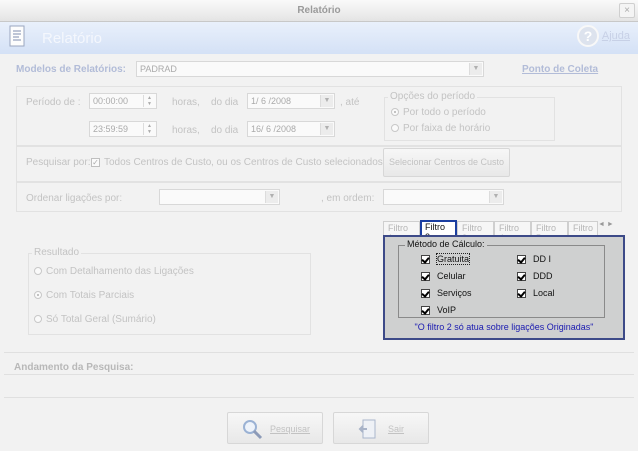  What do you see at coordinates (627, 10) in the screenshot?
I see `close-button: ×` at bounding box center [627, 10].